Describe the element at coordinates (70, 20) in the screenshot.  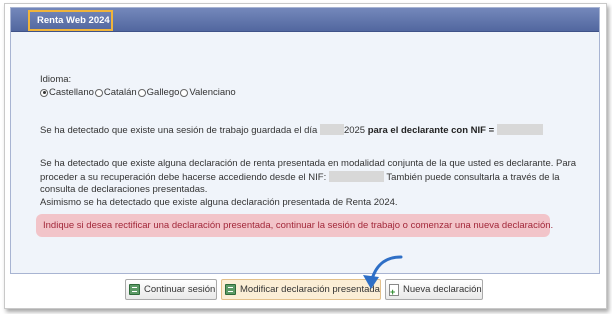
I see `panel-title: Renta Web 2024` at that location.